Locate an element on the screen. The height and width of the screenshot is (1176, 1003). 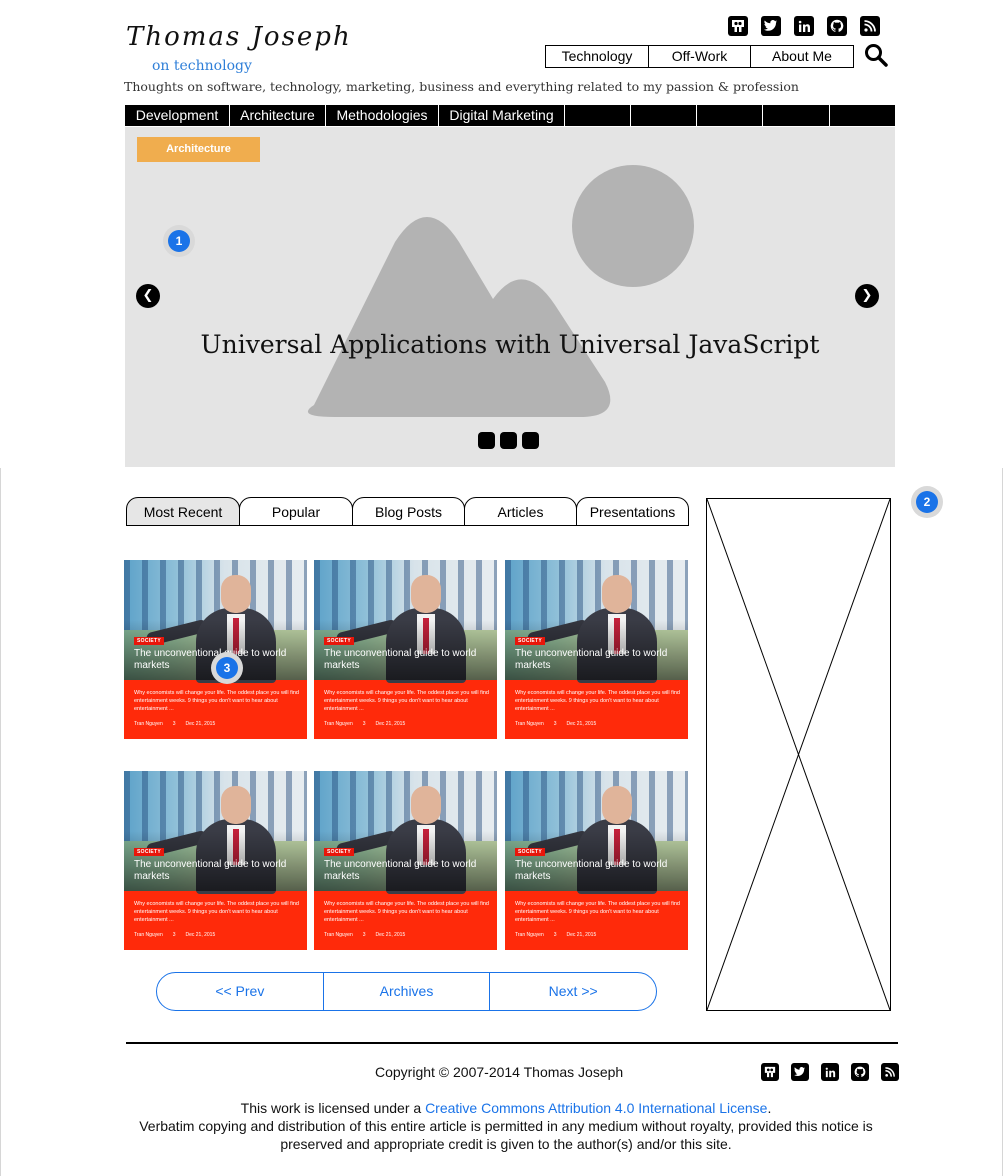
category-architecture: Architecture is located at coordinates (278, 115).